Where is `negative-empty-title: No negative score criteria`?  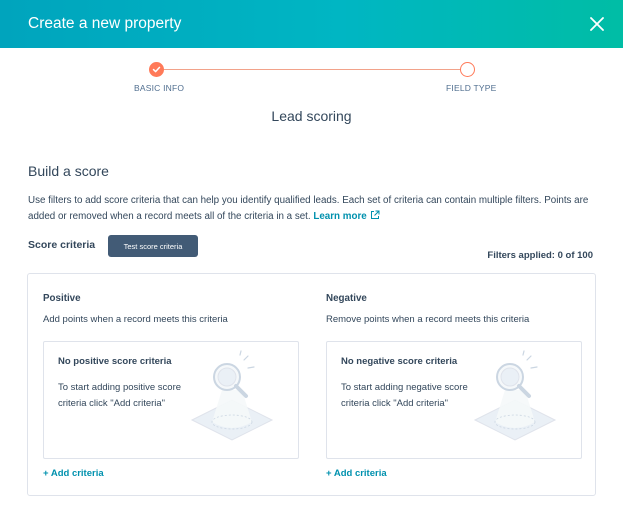
negative-empty-title: No negative score criteria is located at coordinates (399, 361).